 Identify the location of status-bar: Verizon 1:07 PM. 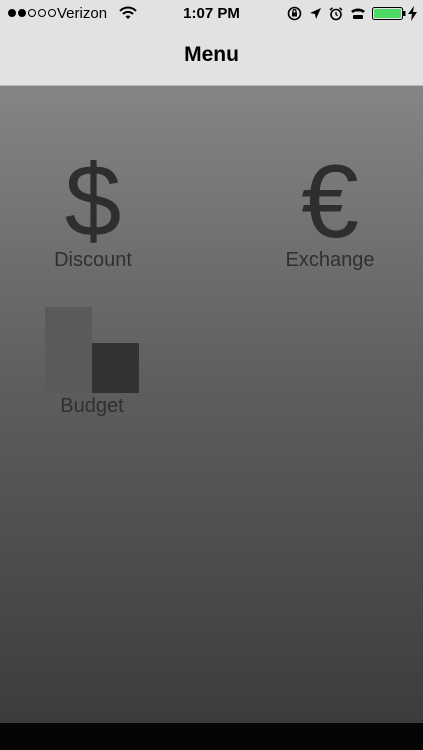
(211, 14).